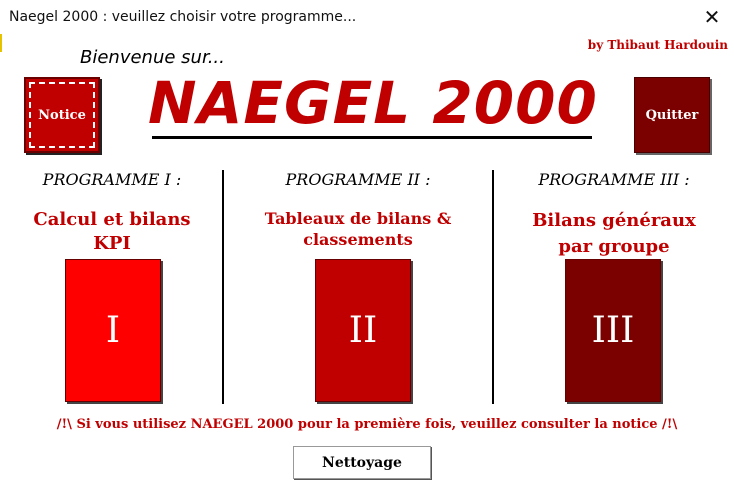 The width and height of the screenshot is (734, 491). What do you see at coordinates (112, 232) in the screenshot?
I see `program-1-description: Calcul et bilans KPI` at bounding box center [112, 232].